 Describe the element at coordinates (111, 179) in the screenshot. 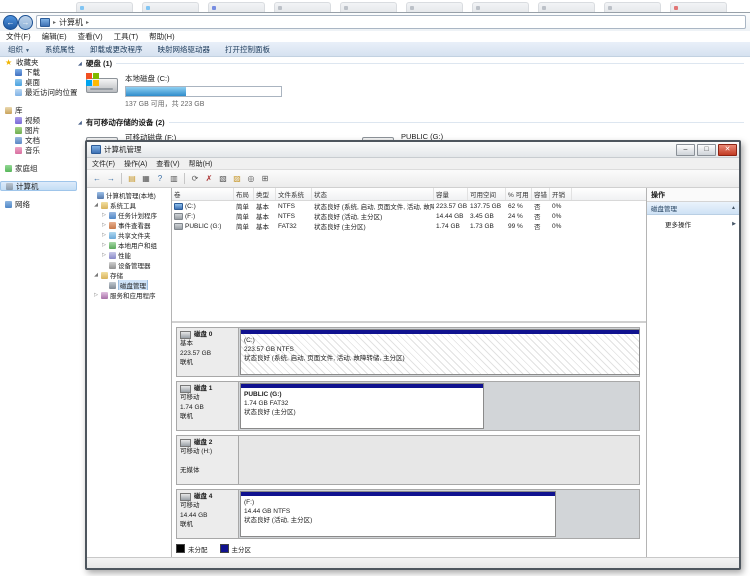

I see `forward-icon: →` at that location.